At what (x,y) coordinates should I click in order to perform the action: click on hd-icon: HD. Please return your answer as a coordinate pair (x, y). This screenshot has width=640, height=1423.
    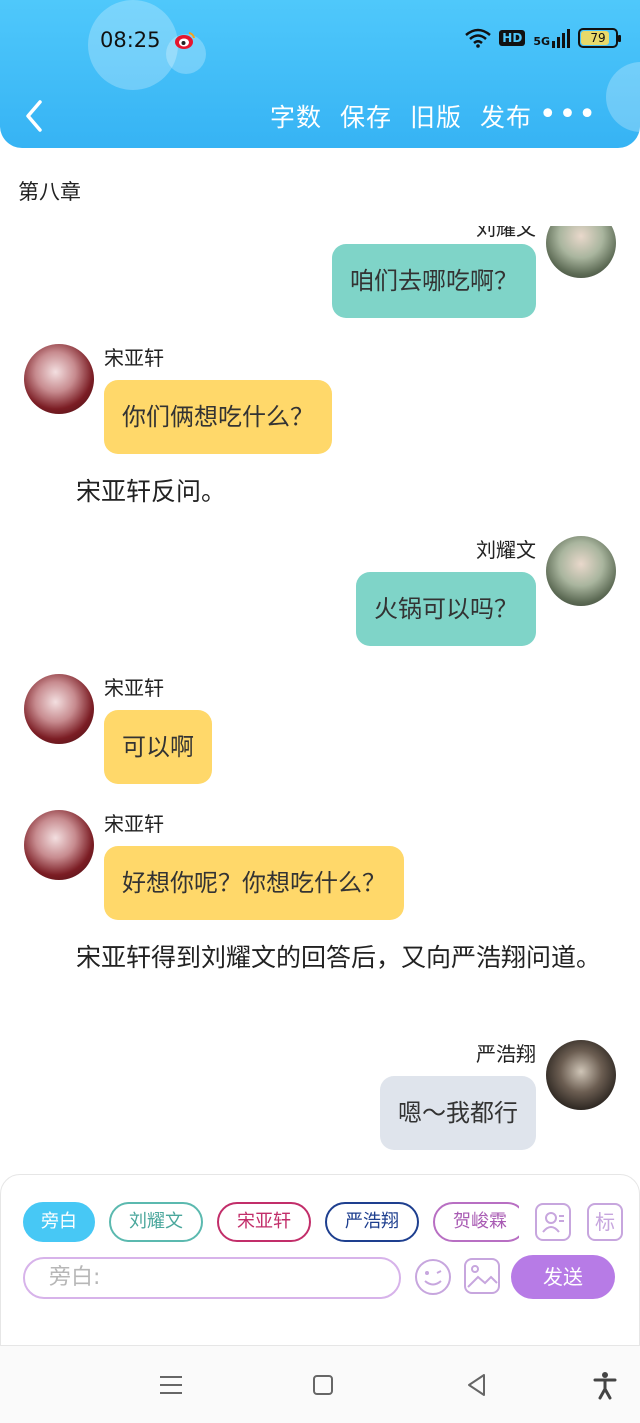
    Looking at the image, I should click on (512, 38).